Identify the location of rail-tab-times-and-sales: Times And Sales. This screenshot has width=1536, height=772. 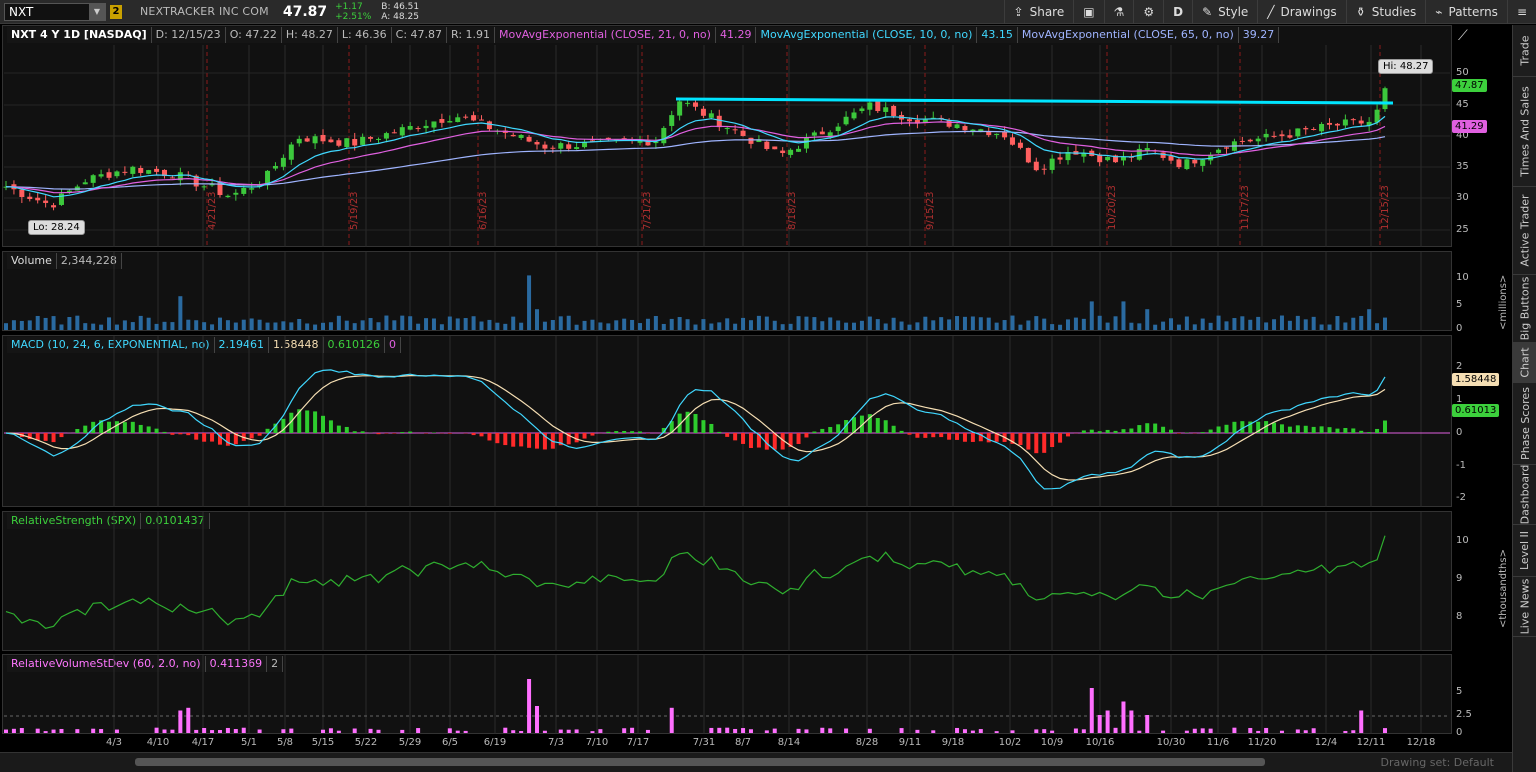
(1524, 132).